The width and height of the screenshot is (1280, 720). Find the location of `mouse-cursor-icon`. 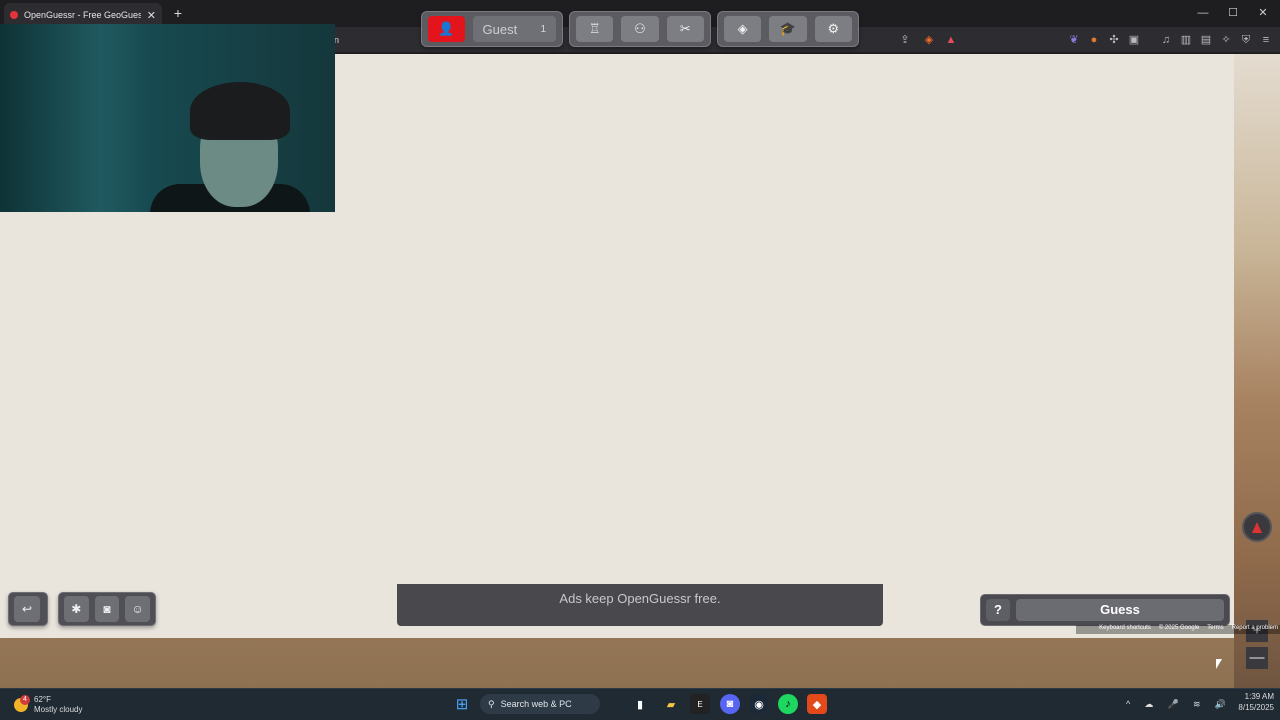

mouse-cursor-icon is located at coordinates (1219, 664).